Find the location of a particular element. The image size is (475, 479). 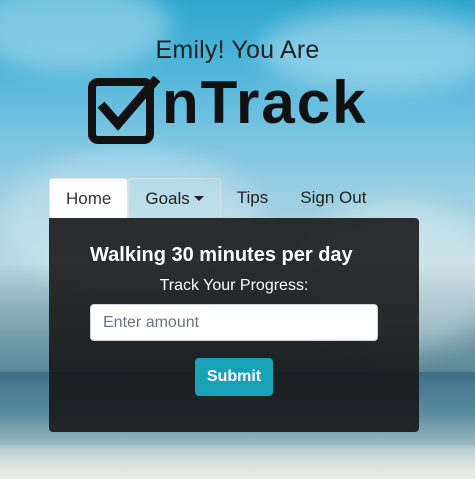

tab-goals-dropdown: Goals is located at coordinates (174, 198).